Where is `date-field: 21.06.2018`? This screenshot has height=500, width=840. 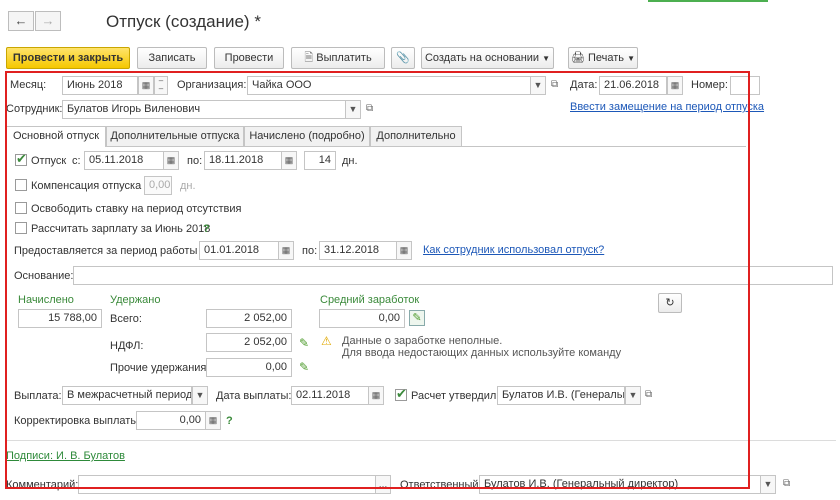
date-field: 21.06.2018 is located at coordinates (633, 85).